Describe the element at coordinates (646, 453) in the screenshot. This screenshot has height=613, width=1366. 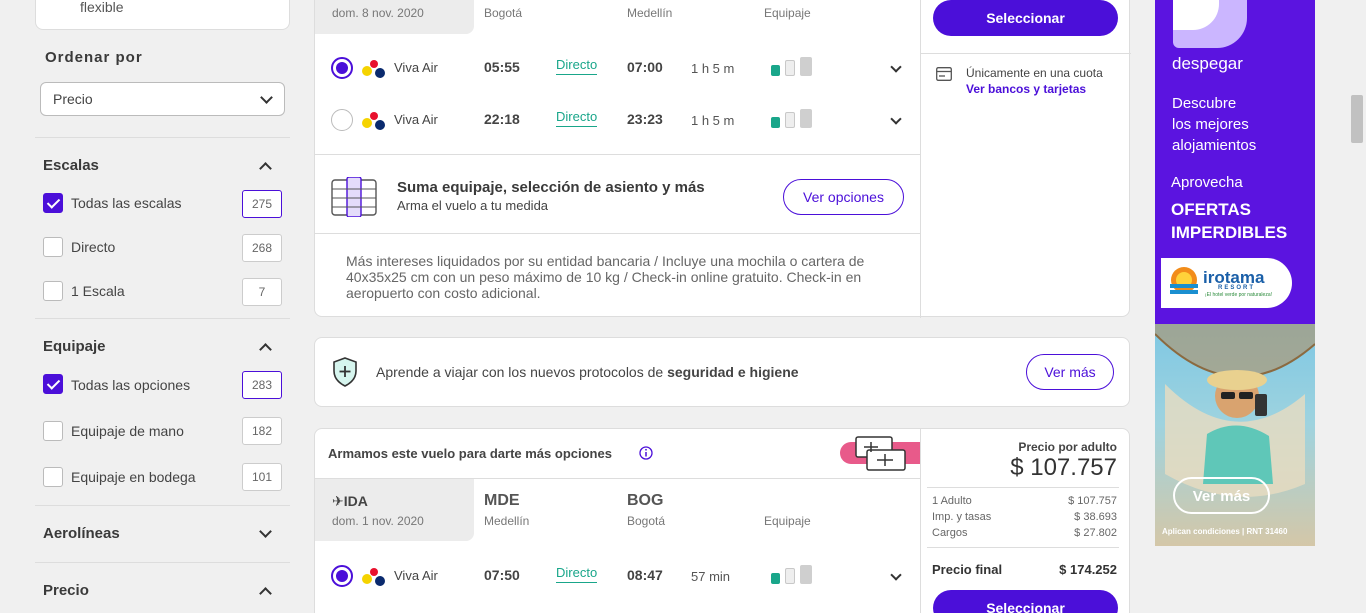
I see `info-icon` at that location.